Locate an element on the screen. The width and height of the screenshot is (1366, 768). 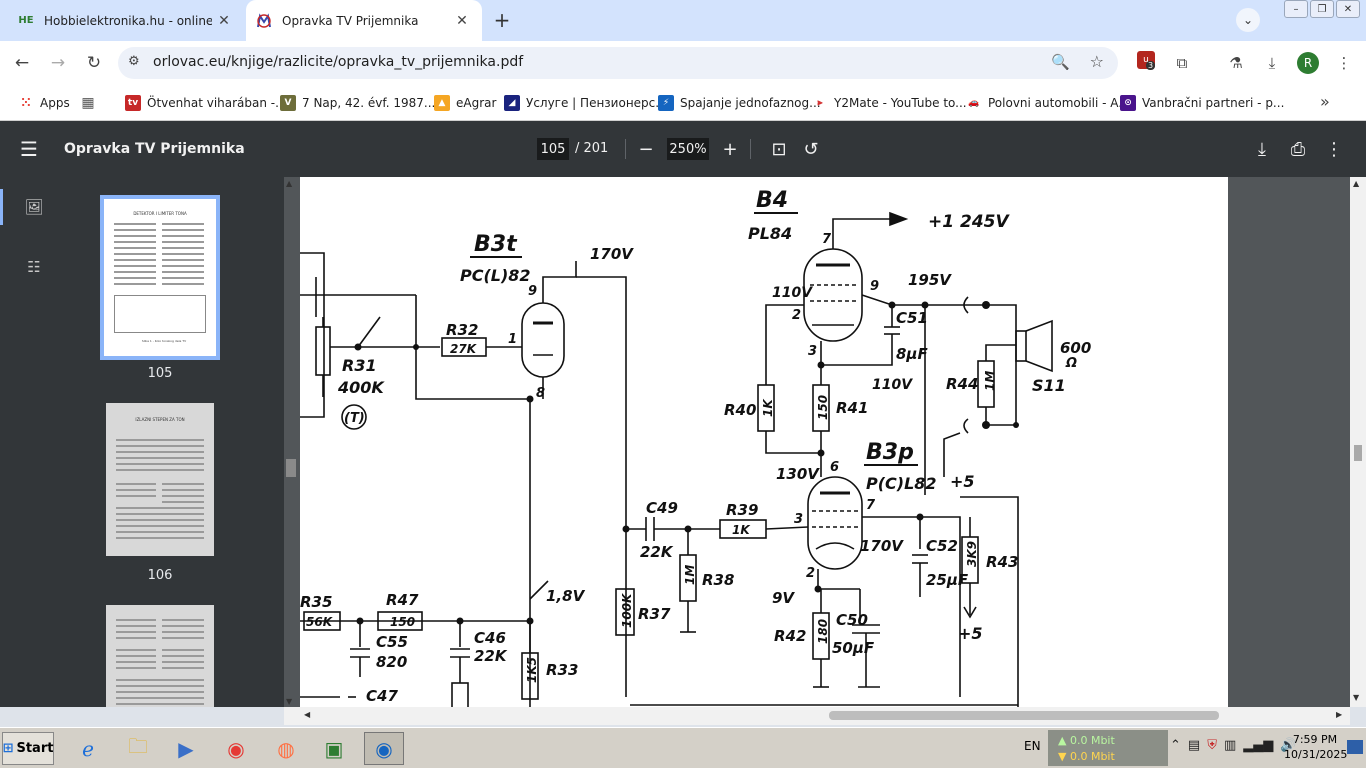
scroll-left-arrow-icon: ◀ is located at coordinates (307, 714).